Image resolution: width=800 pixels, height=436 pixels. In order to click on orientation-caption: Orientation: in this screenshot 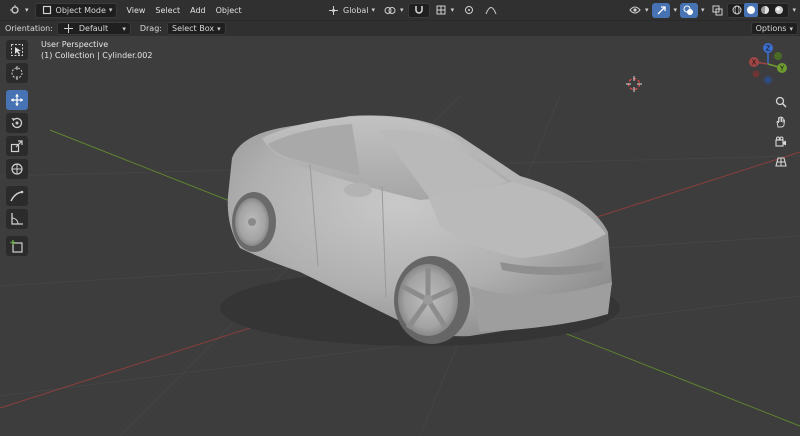, I will do `click(29, 28)`.